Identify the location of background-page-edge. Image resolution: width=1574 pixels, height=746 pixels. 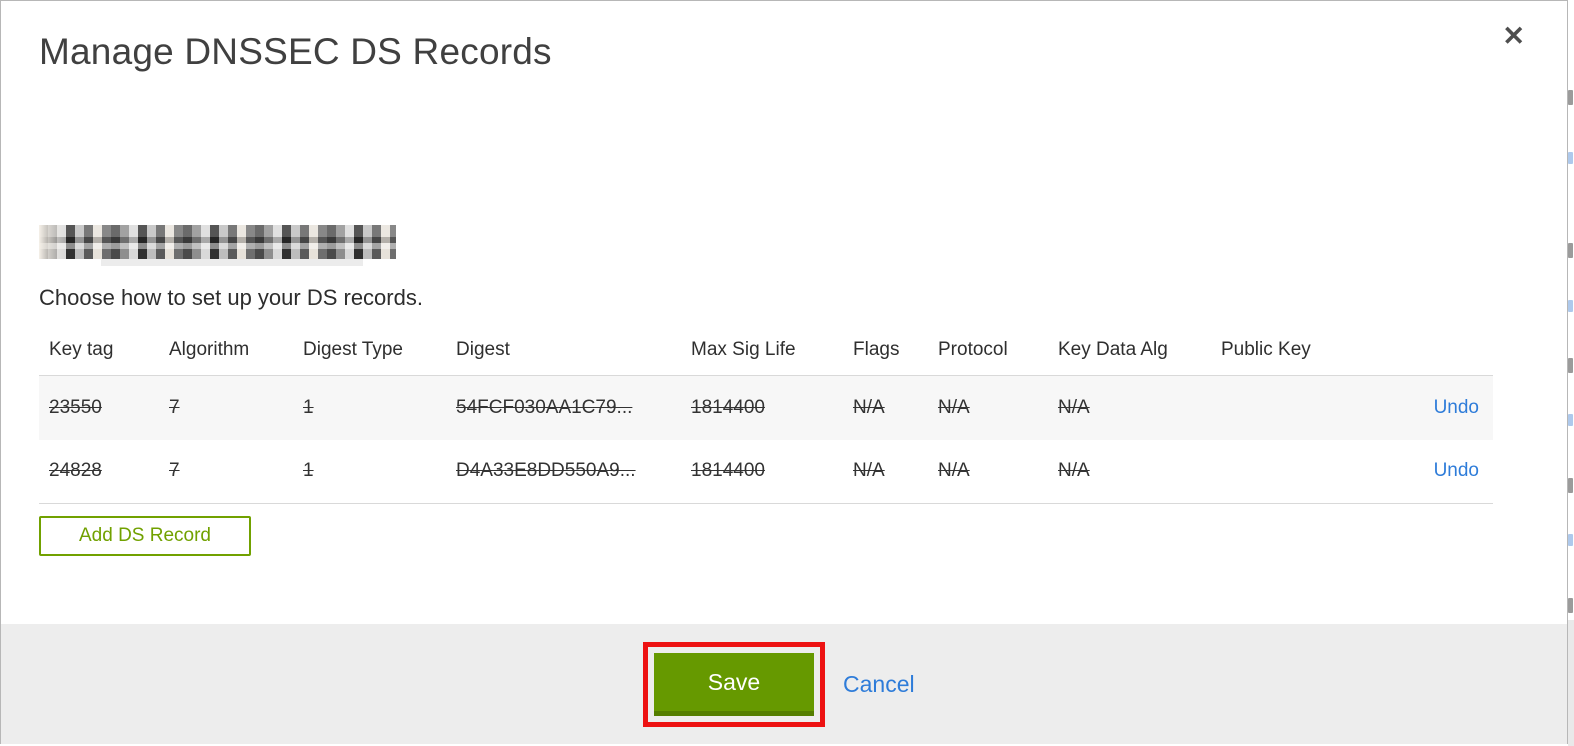
(1571, 373).